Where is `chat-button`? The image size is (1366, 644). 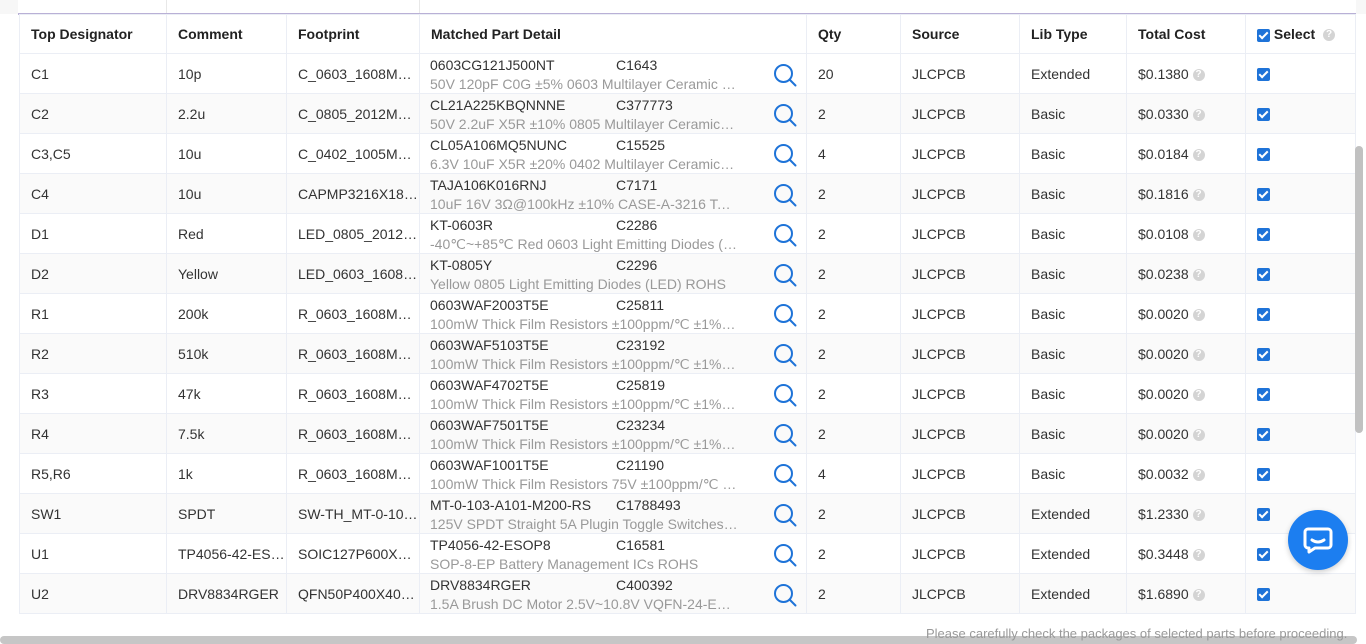 chat-button is located at coordinates (1318, 540).